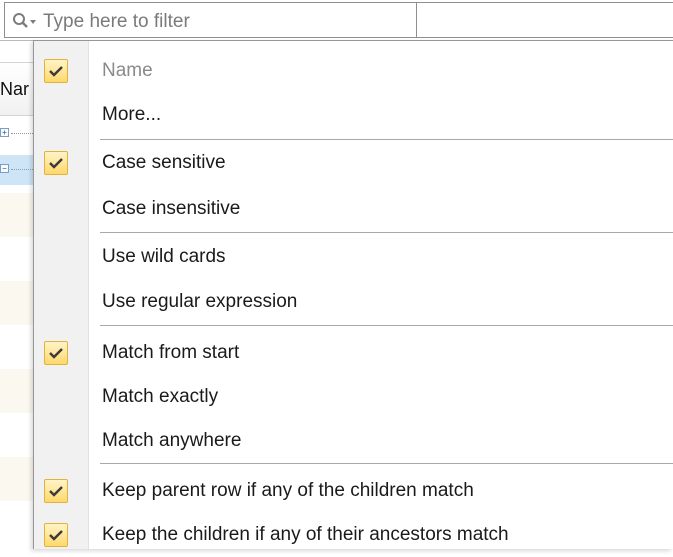 This screenshot has width=673, height=557. What do you see at coordinates (353, 302) in the screenshot?
I see `menu-item-use-regular-expression: Use regular expression` at bounding box center [353, 302].